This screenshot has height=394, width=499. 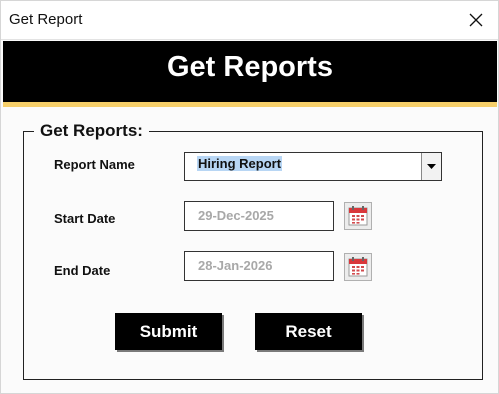 I want to click on close-icon, so click(x=476, y=20).